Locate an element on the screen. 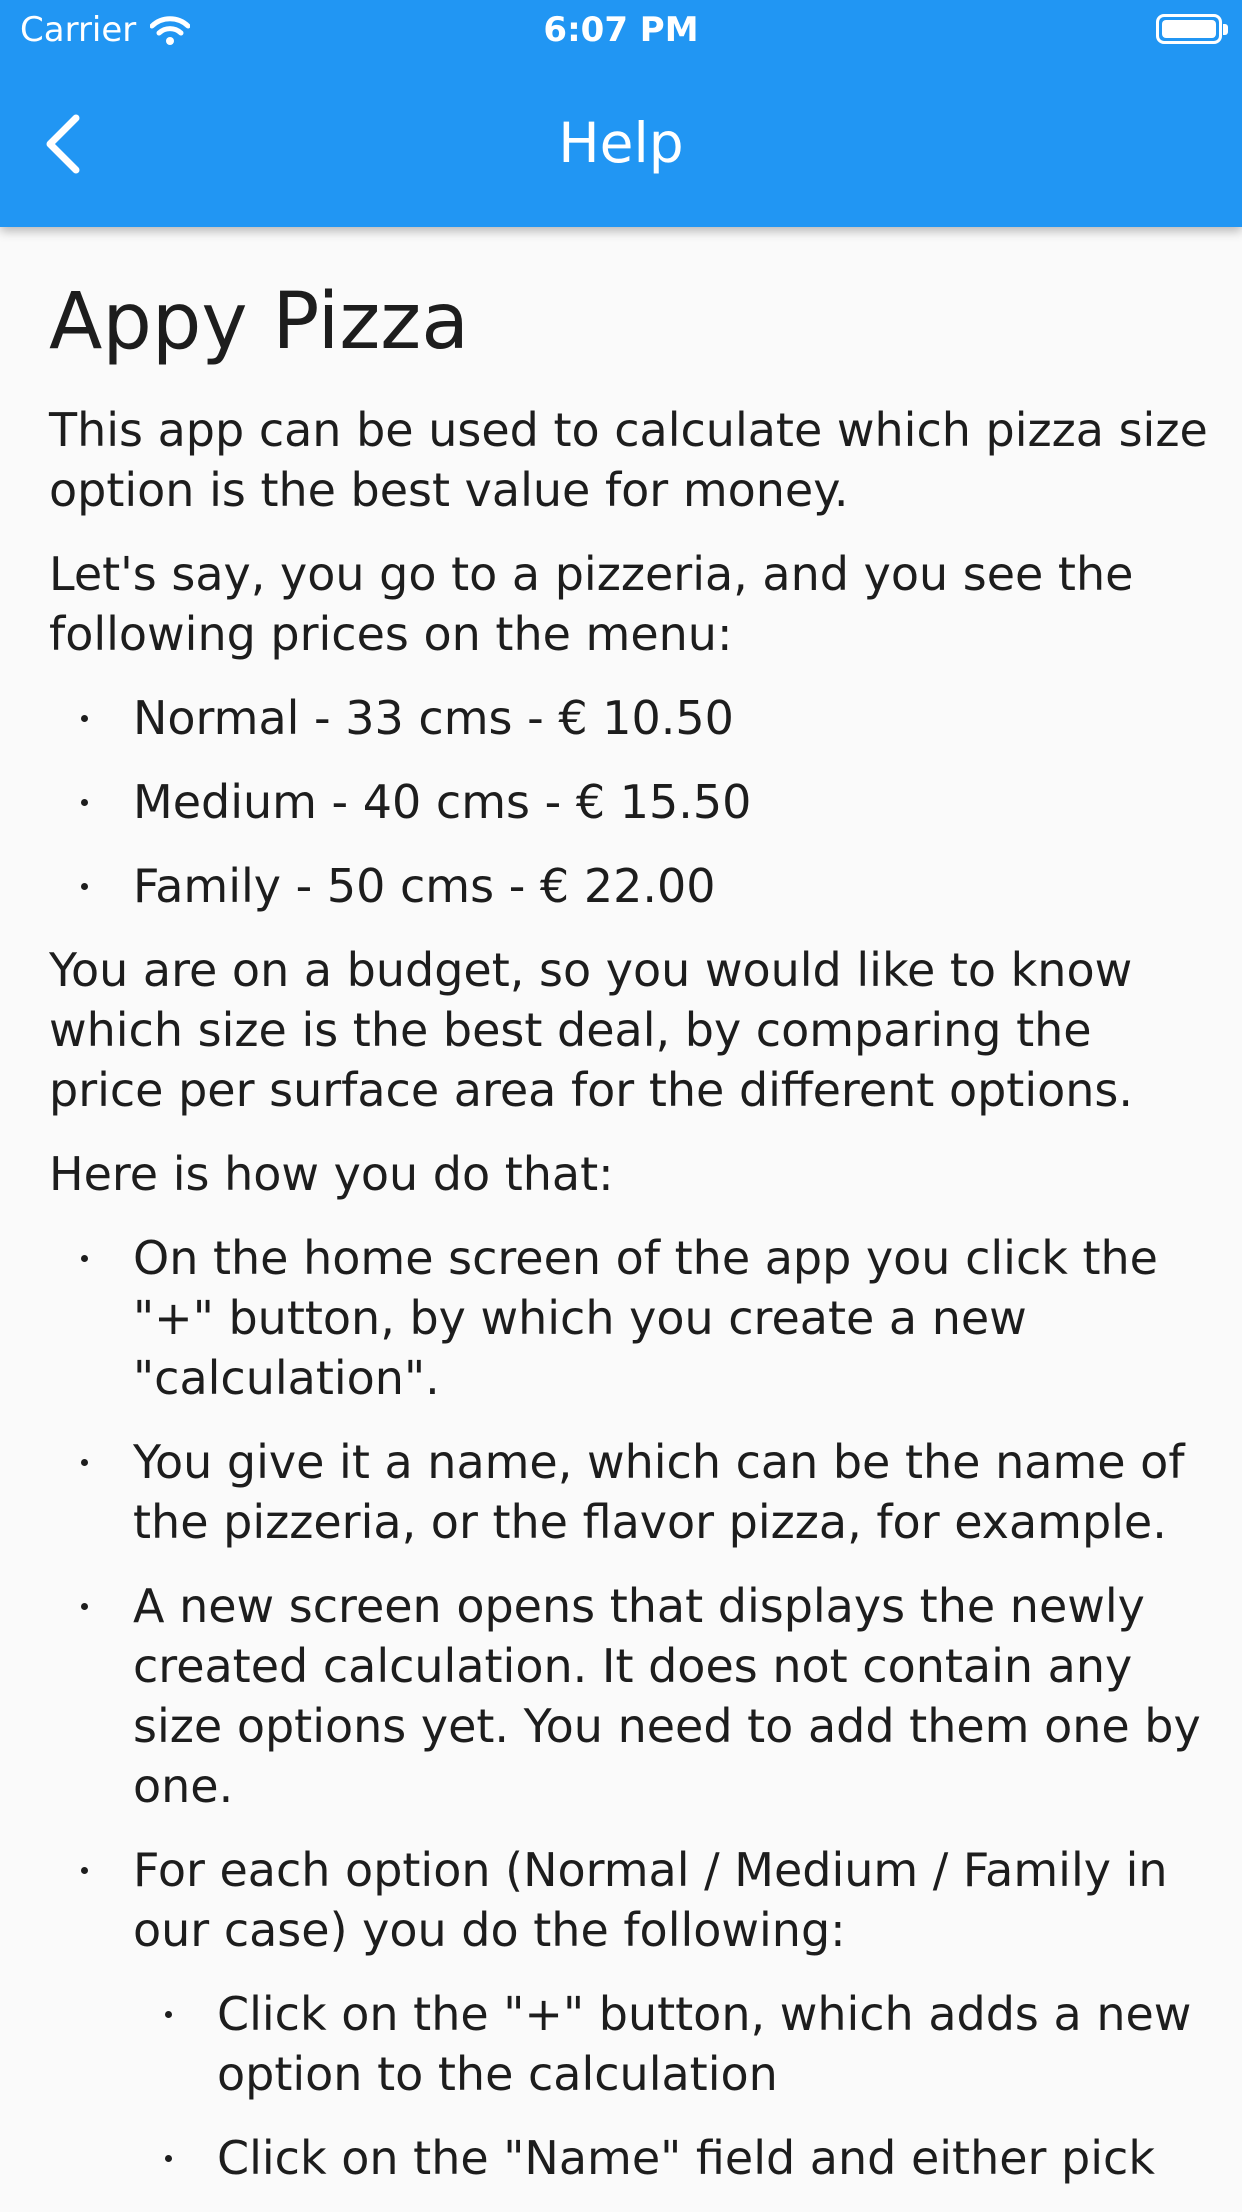  battery-icon is located at coordinates (1192, 29).